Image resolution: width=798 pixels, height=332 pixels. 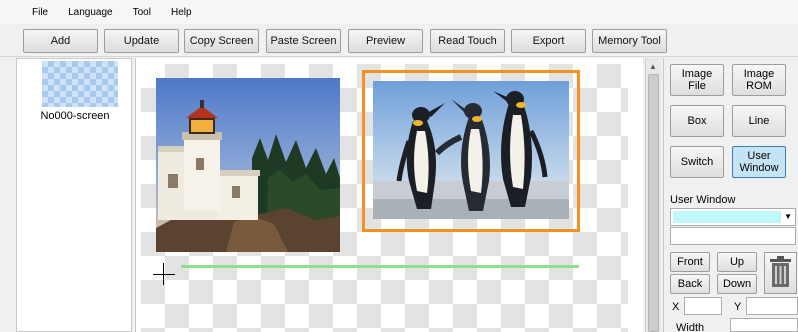 What do you see at coordinates (737, 262) in the screenshot?
I see `up-button: Up` at bounding box center [737, 262].